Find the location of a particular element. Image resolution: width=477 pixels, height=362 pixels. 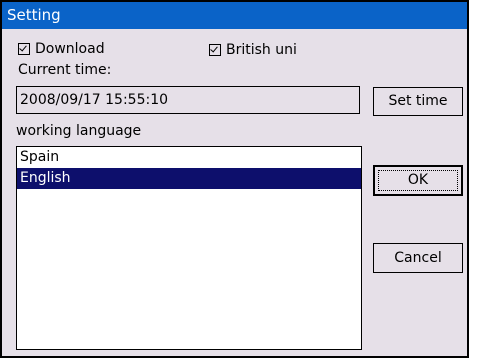

set-time-button-label: Set time is located at coordinates (418, 101).